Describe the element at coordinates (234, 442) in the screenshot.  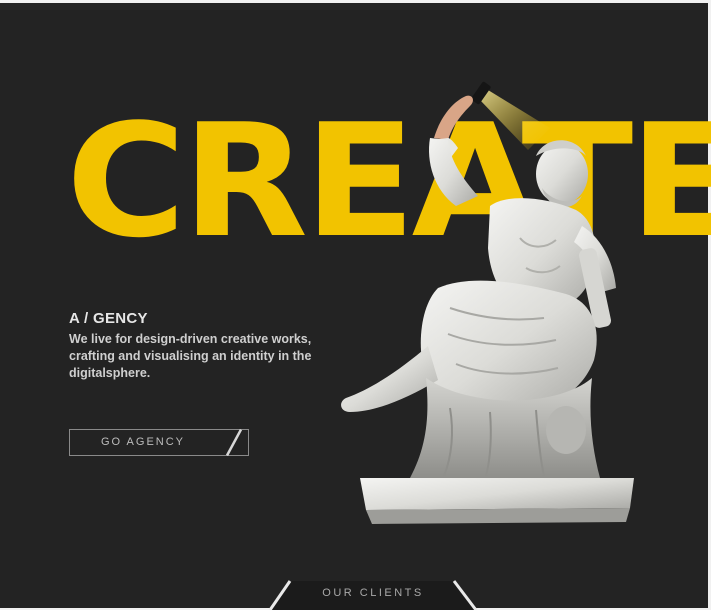
I see `slash-icon` at that location.